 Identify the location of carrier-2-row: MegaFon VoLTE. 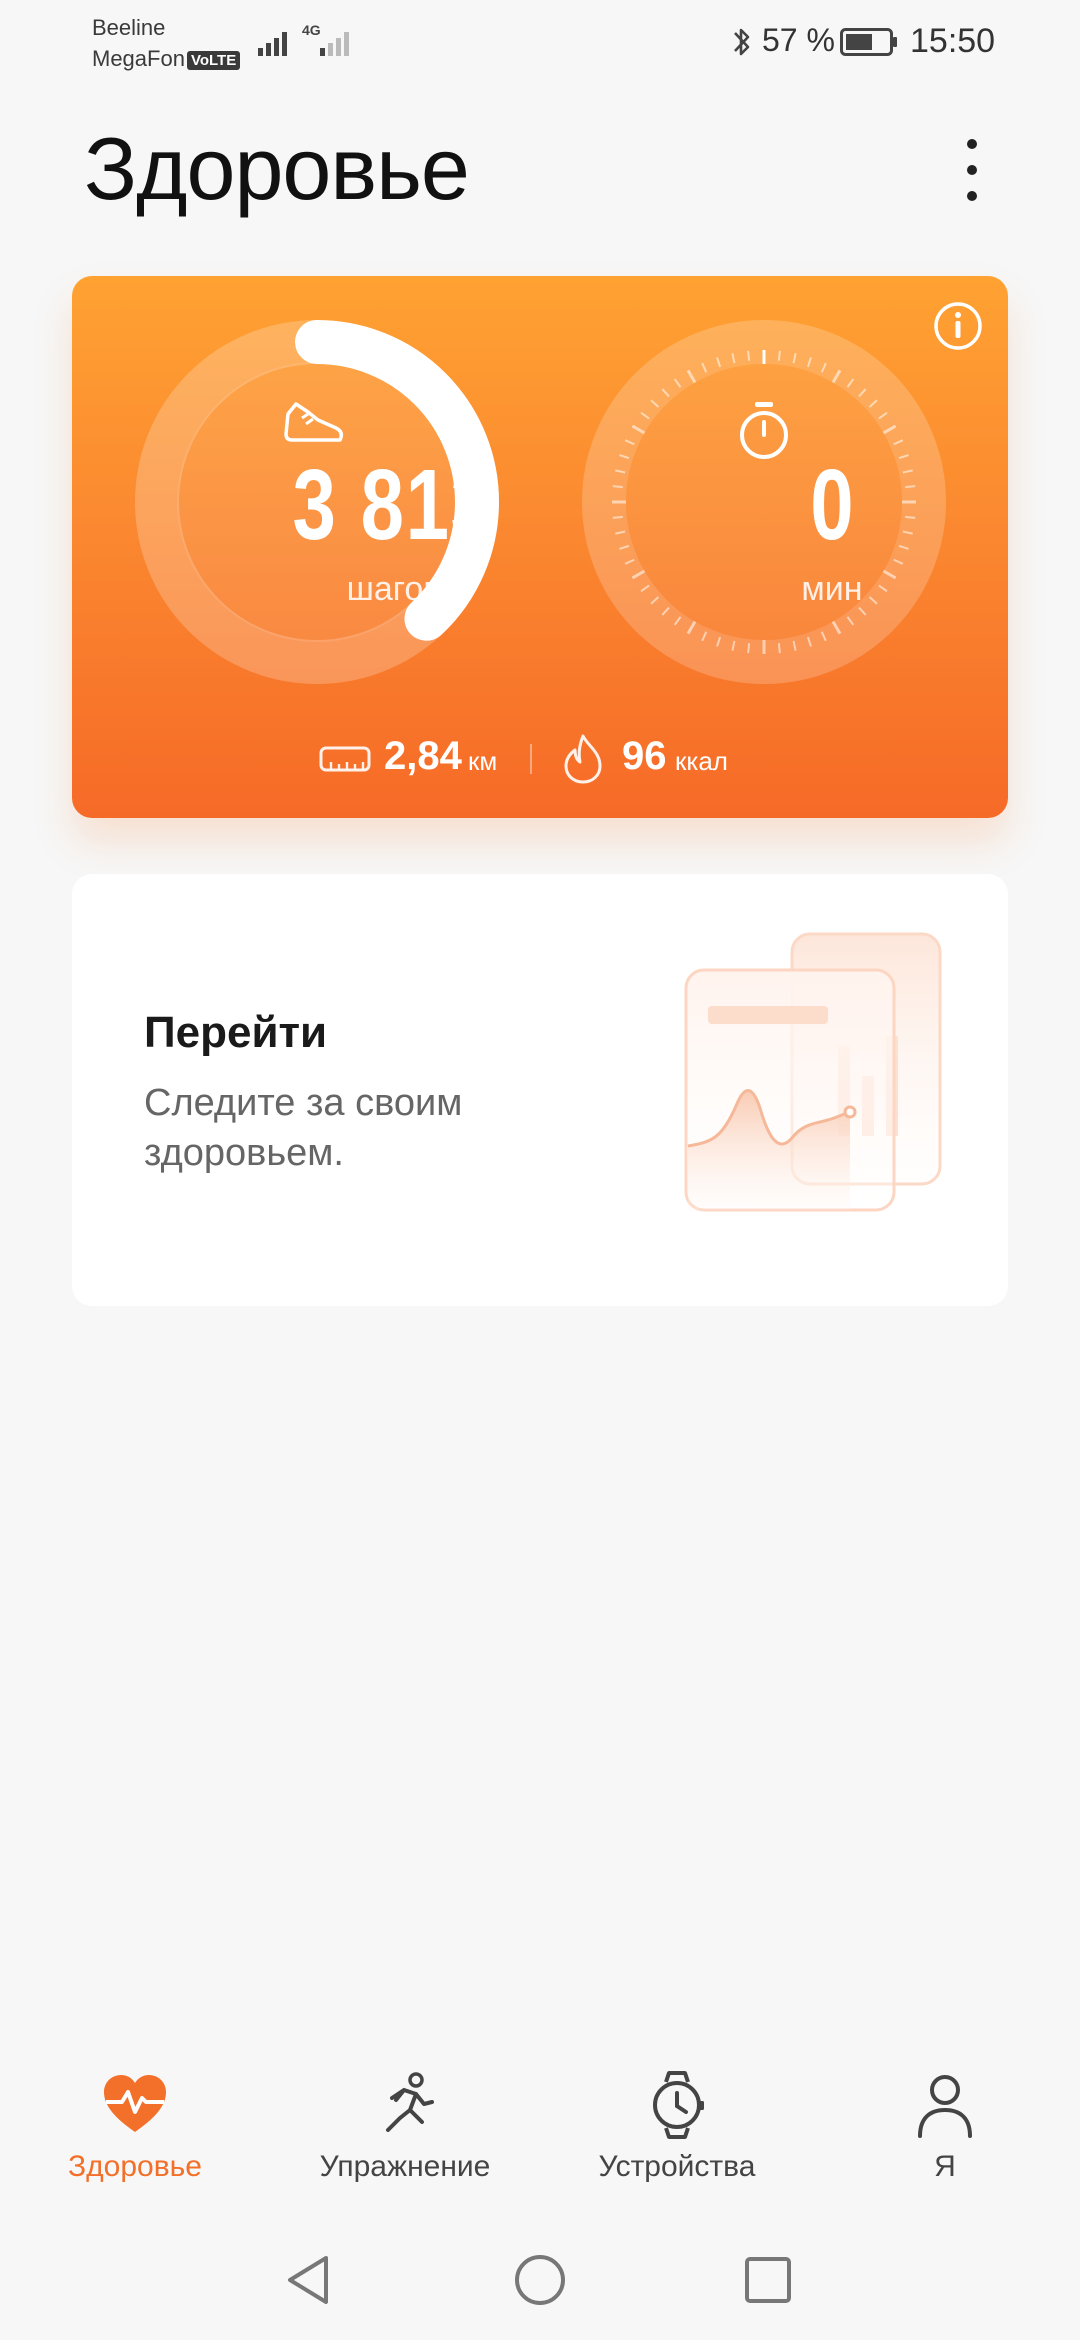
(166, 58).